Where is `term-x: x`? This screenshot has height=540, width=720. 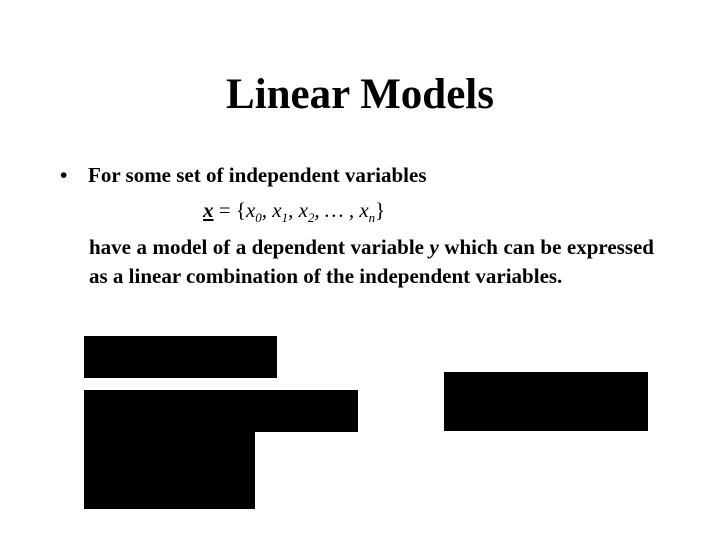
term-x: x is located at coordinates (250, 210).